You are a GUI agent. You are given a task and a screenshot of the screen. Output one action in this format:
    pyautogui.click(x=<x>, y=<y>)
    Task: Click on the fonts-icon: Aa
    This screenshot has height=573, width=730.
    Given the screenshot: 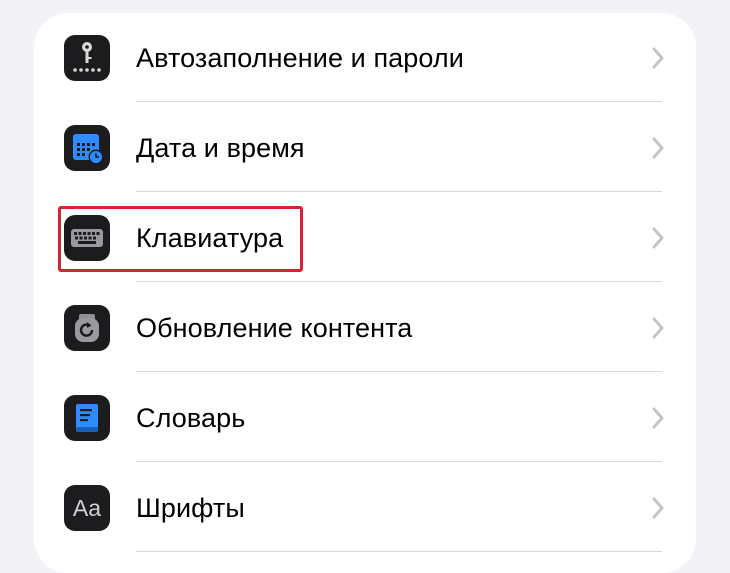 What is the action you would take?
    pyautogui.click(x=87, y=508)
    